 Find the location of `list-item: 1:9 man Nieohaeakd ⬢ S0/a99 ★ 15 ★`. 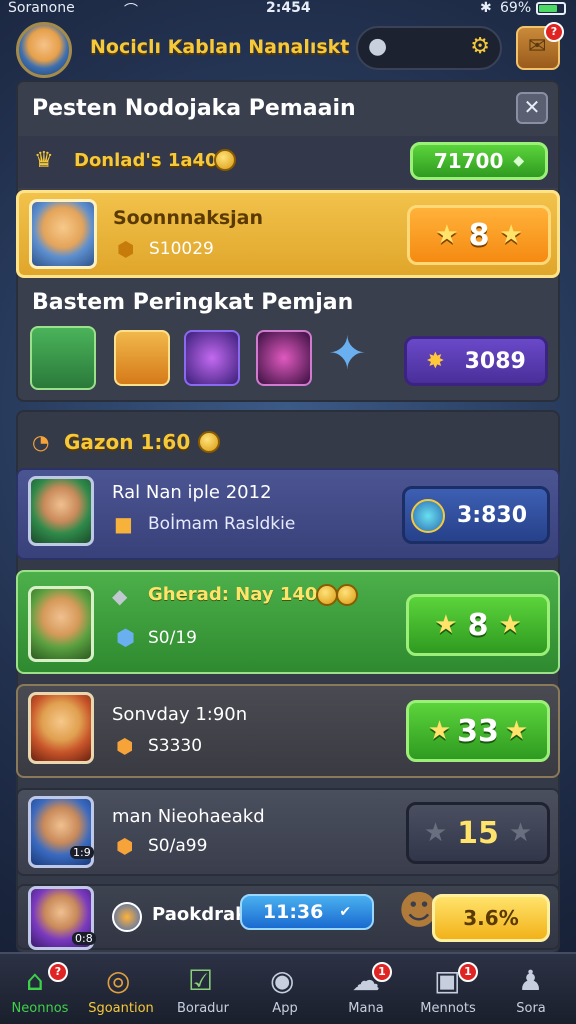

list-item: 1:9 man Nieohaeakd ⬢ S0/a99 ★ 15 ★ is located at coordinates (288, 832).